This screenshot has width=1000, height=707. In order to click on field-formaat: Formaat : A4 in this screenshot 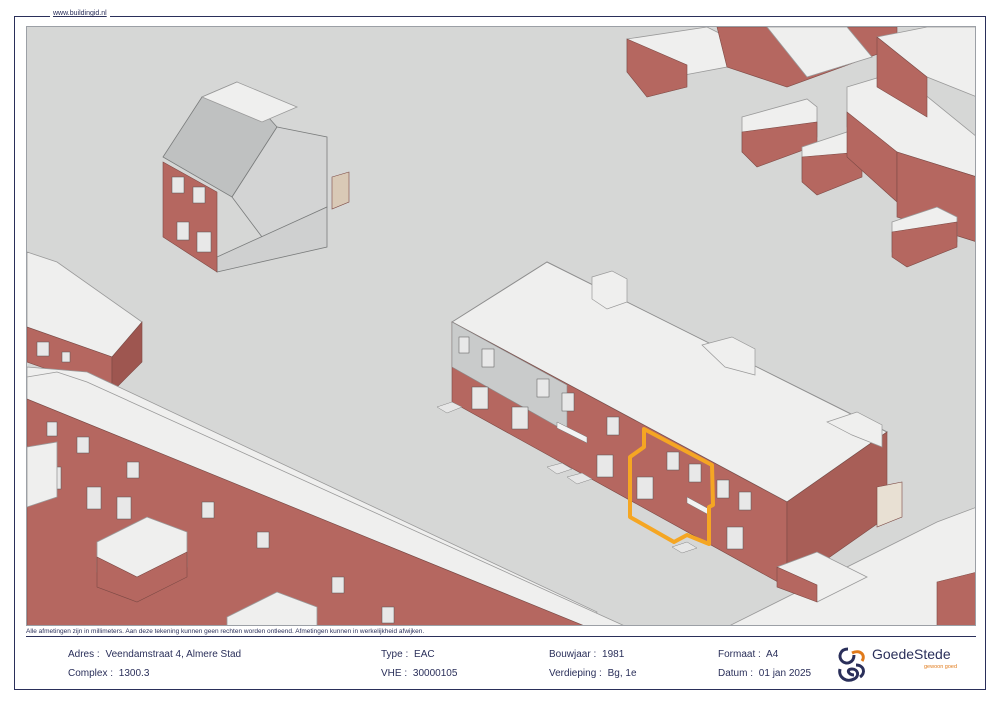, I will do `click(748, 654)`.